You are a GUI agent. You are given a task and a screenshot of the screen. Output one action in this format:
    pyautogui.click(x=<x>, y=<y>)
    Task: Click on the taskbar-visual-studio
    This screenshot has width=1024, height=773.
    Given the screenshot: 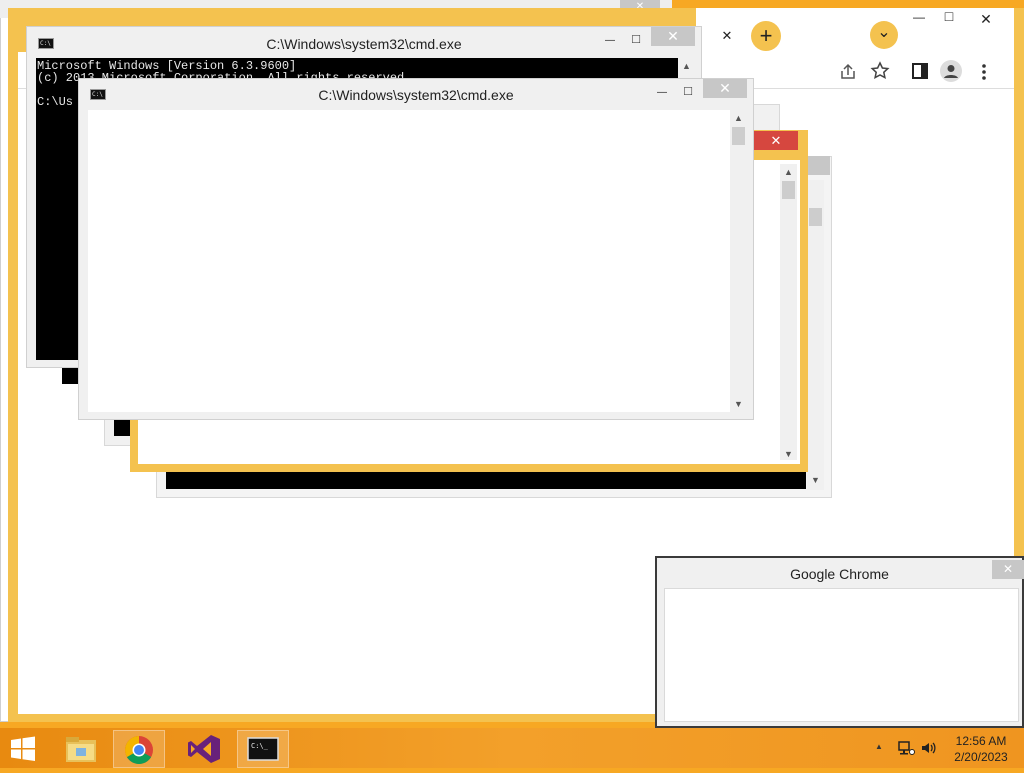 What is the action you would take?
    pyautogui.click(x=204, y=749)
    